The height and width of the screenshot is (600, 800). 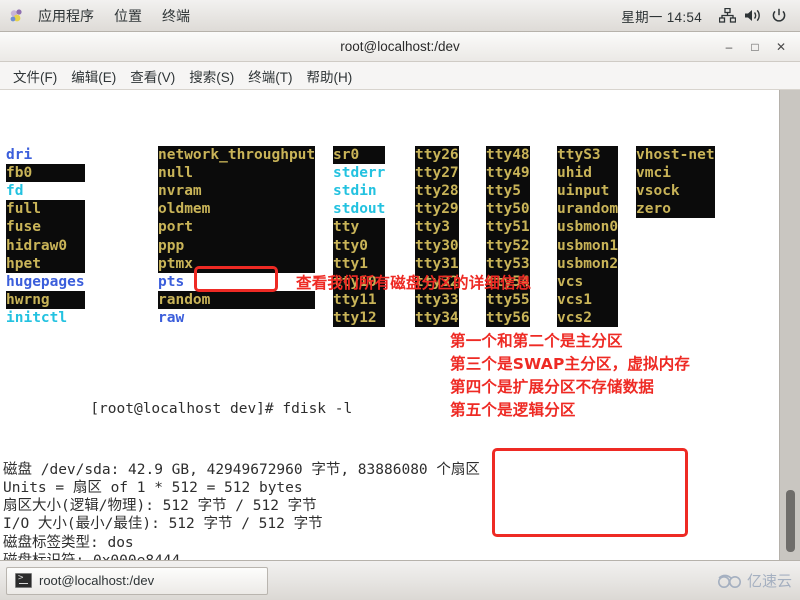 I want to click on ls-entry: vcs2, so click(x=588, y=318).